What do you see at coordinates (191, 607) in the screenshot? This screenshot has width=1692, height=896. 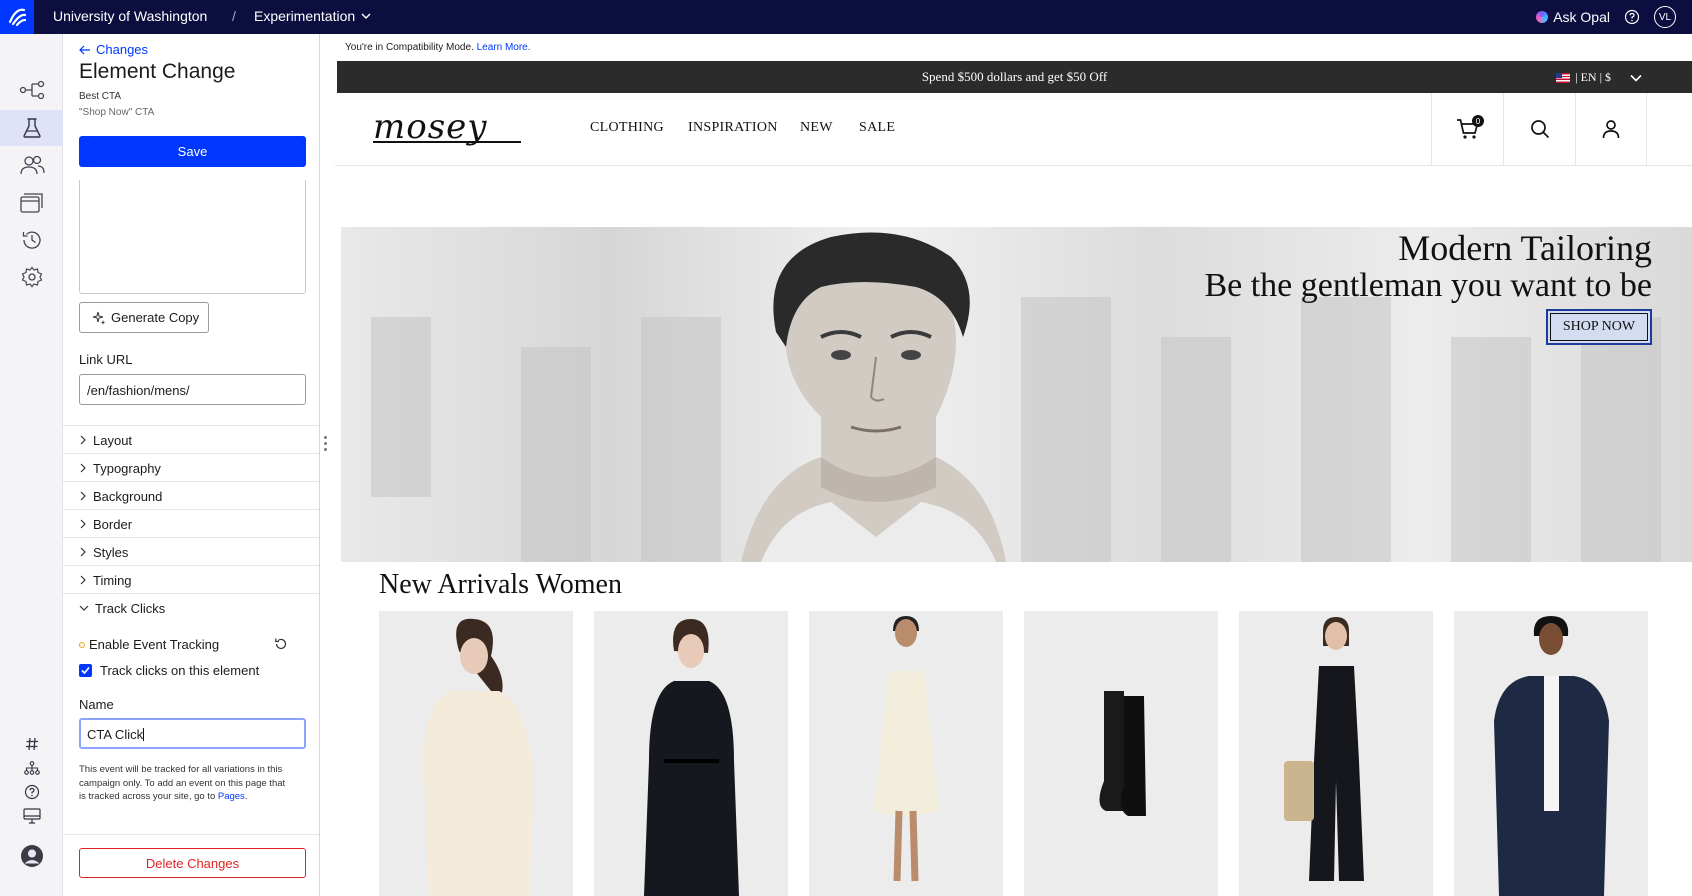 I see `section-track-clicks: Track Clicks` at bounding box center [191, 607].